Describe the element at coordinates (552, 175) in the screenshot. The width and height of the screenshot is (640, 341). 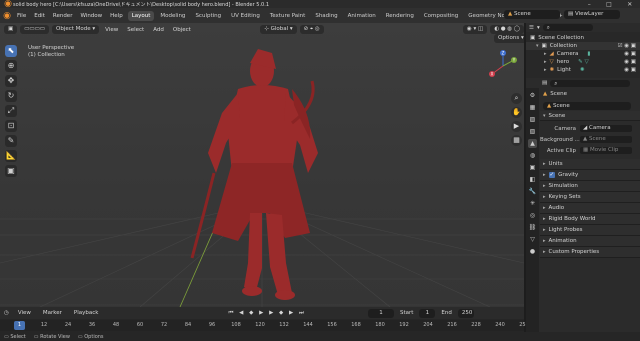
I see `gravity-checkbox: ✓` at that location.